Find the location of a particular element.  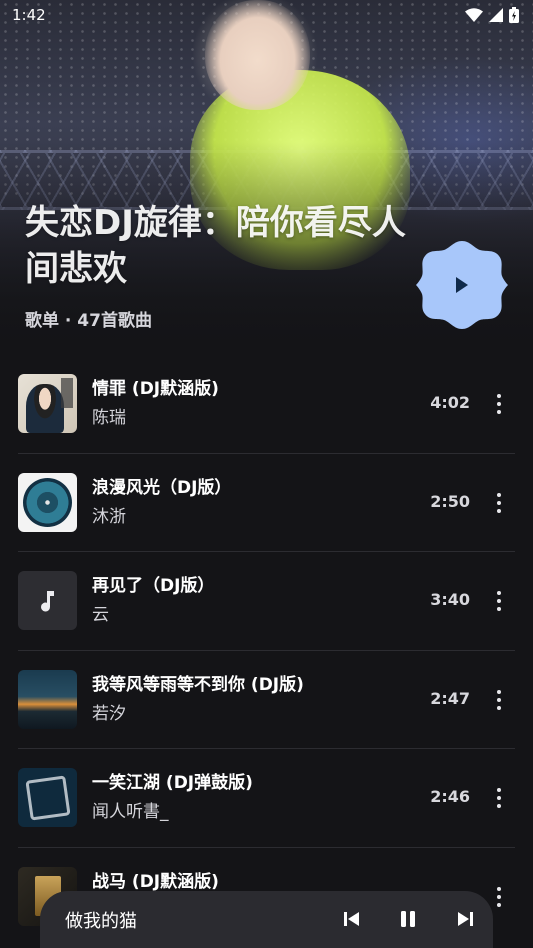

pause-button is located at coordinates (408, 919).